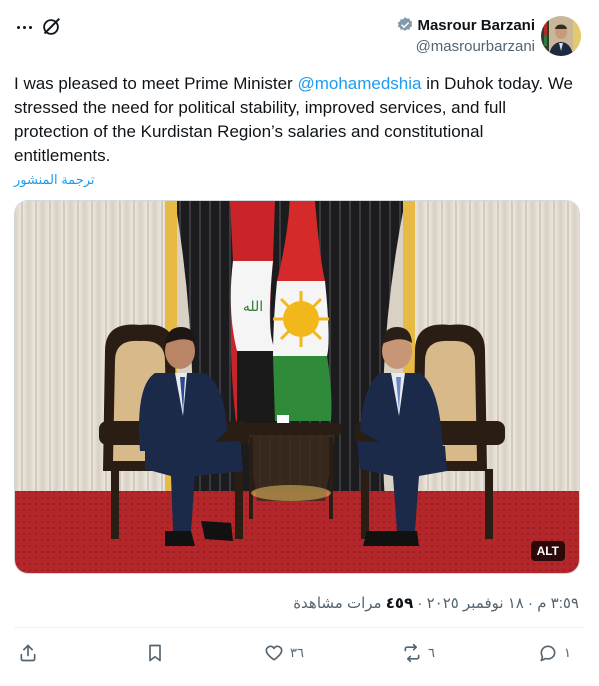 The image size is (599, 686). Describe the element at coordinates (297, 652) in the screenshot. I see `like-count: ٣٦` at that location.